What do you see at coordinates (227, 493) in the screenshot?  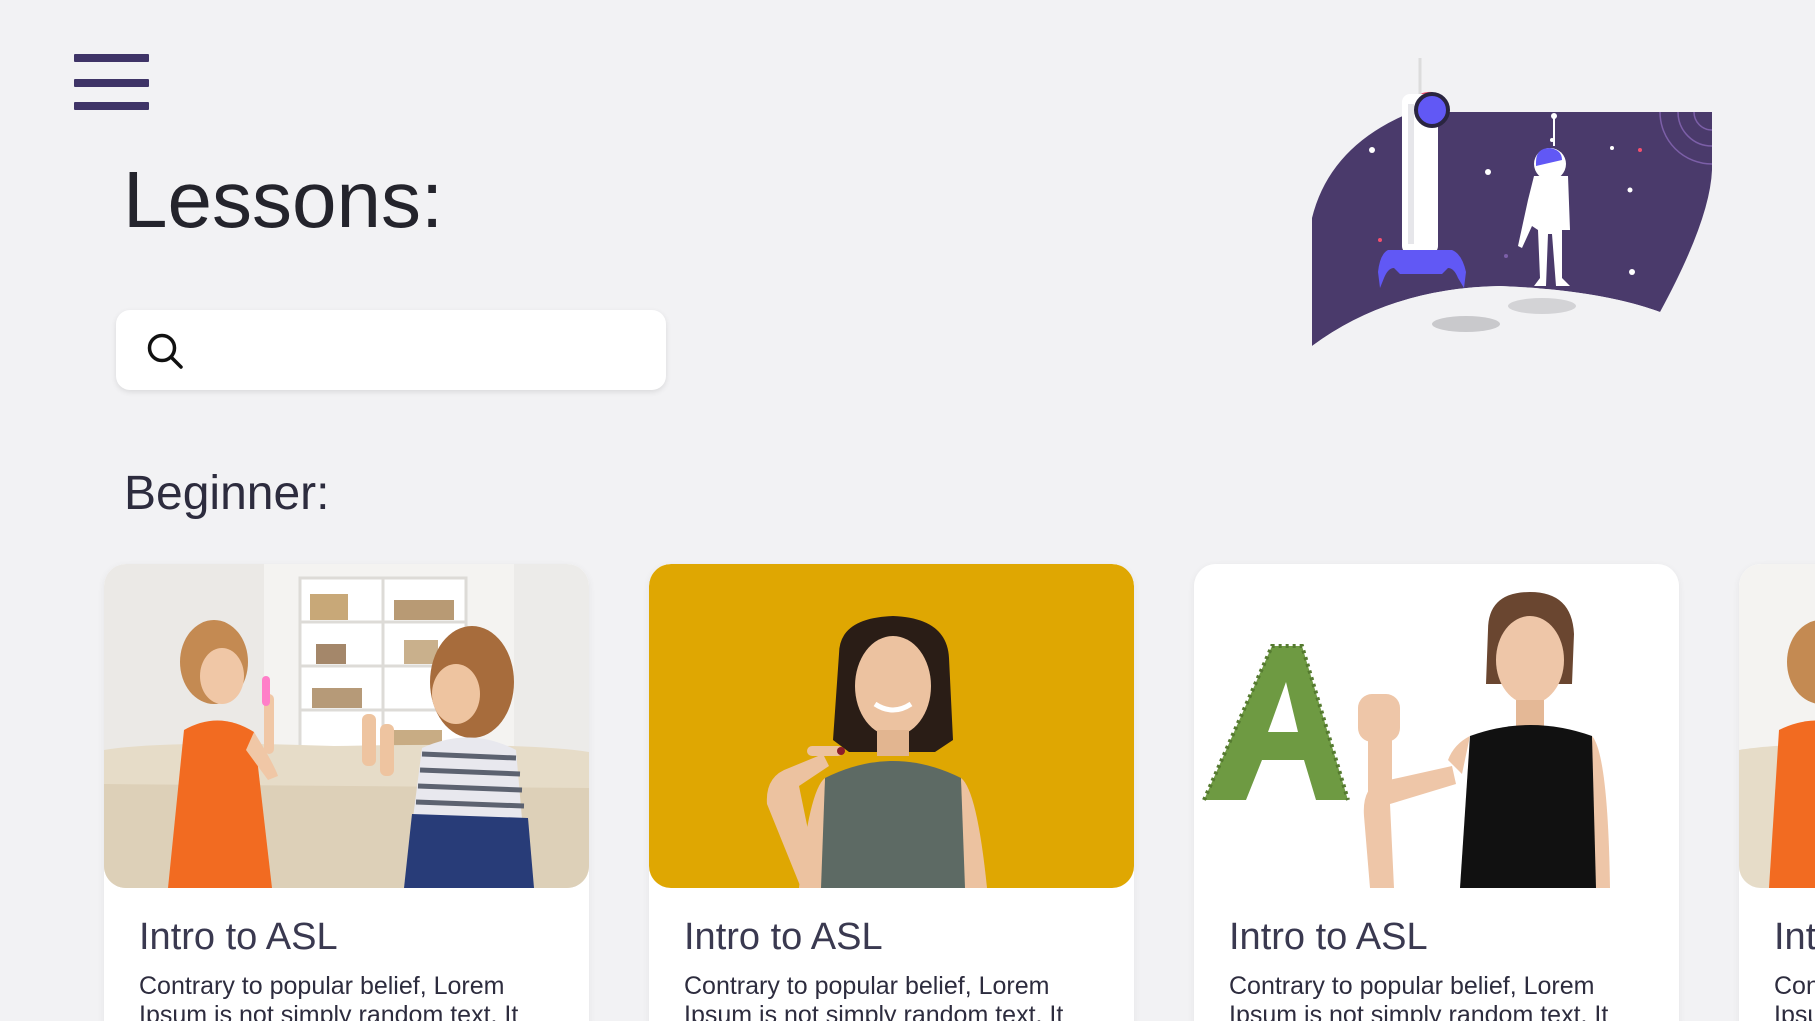 I see `section-title-beginner: Beginner:` at bounding box center [227, 493].